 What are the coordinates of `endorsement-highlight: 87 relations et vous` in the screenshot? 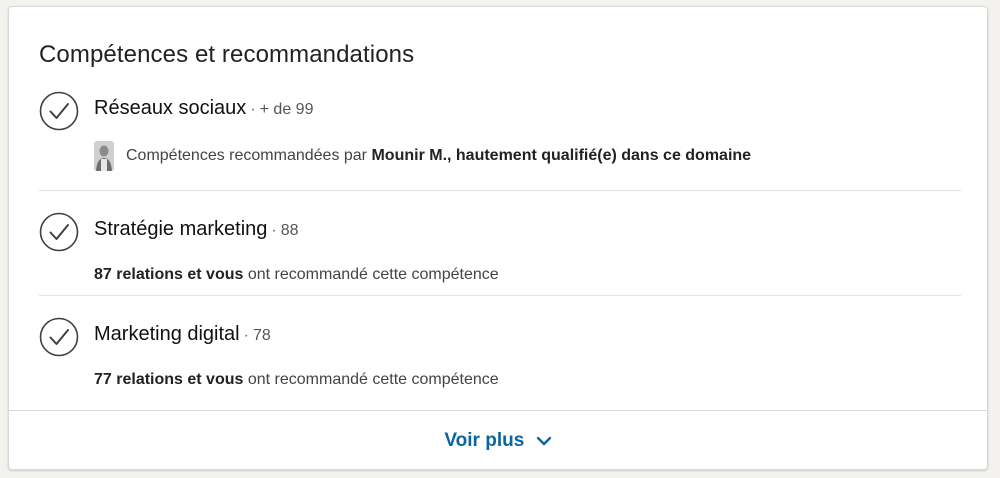 It's located at (168, 274).